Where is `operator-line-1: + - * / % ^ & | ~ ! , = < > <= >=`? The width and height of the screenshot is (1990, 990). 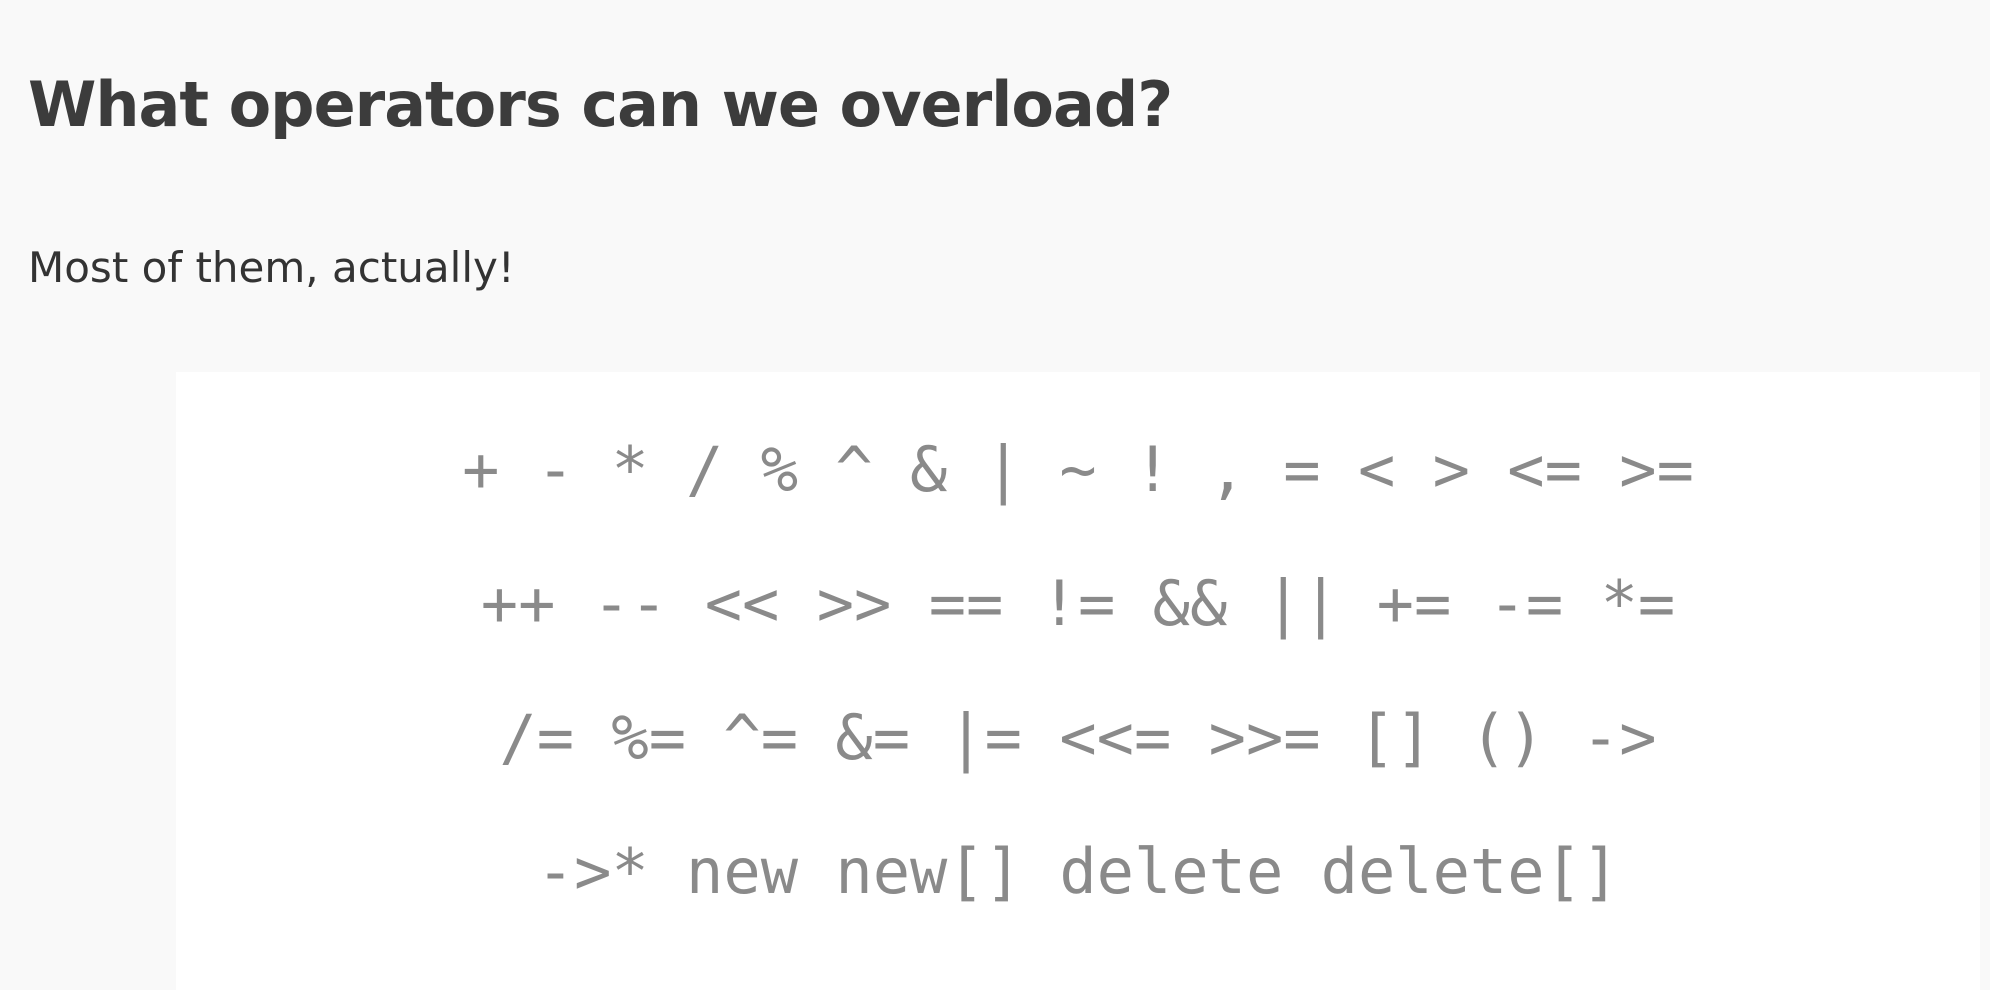
operator-line-1: + - * / % ^ & | ~ ! , = < > <= >= is located at coordinates (1078, 469).